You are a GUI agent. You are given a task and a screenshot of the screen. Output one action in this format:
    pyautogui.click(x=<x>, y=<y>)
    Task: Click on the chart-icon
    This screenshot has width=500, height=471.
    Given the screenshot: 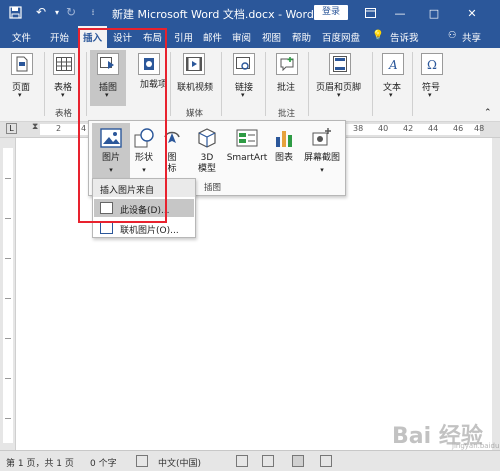 What is the action you would take?
    pyautogui.click(x=284, y=138)
    